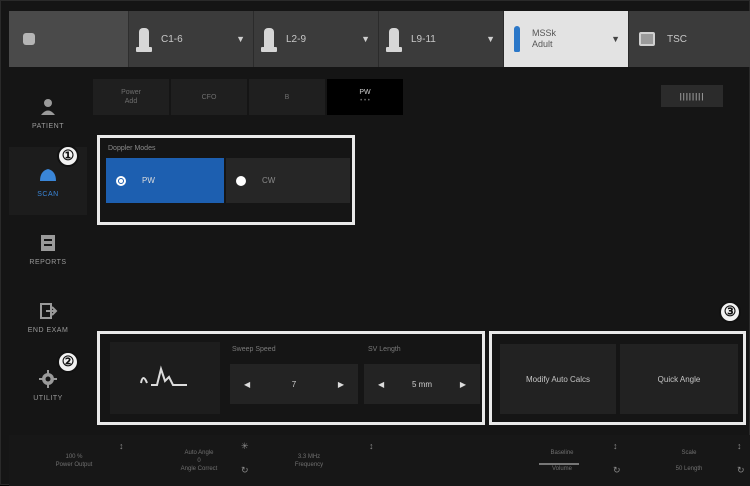  I want to click on waveform-button, so click(165, 378).